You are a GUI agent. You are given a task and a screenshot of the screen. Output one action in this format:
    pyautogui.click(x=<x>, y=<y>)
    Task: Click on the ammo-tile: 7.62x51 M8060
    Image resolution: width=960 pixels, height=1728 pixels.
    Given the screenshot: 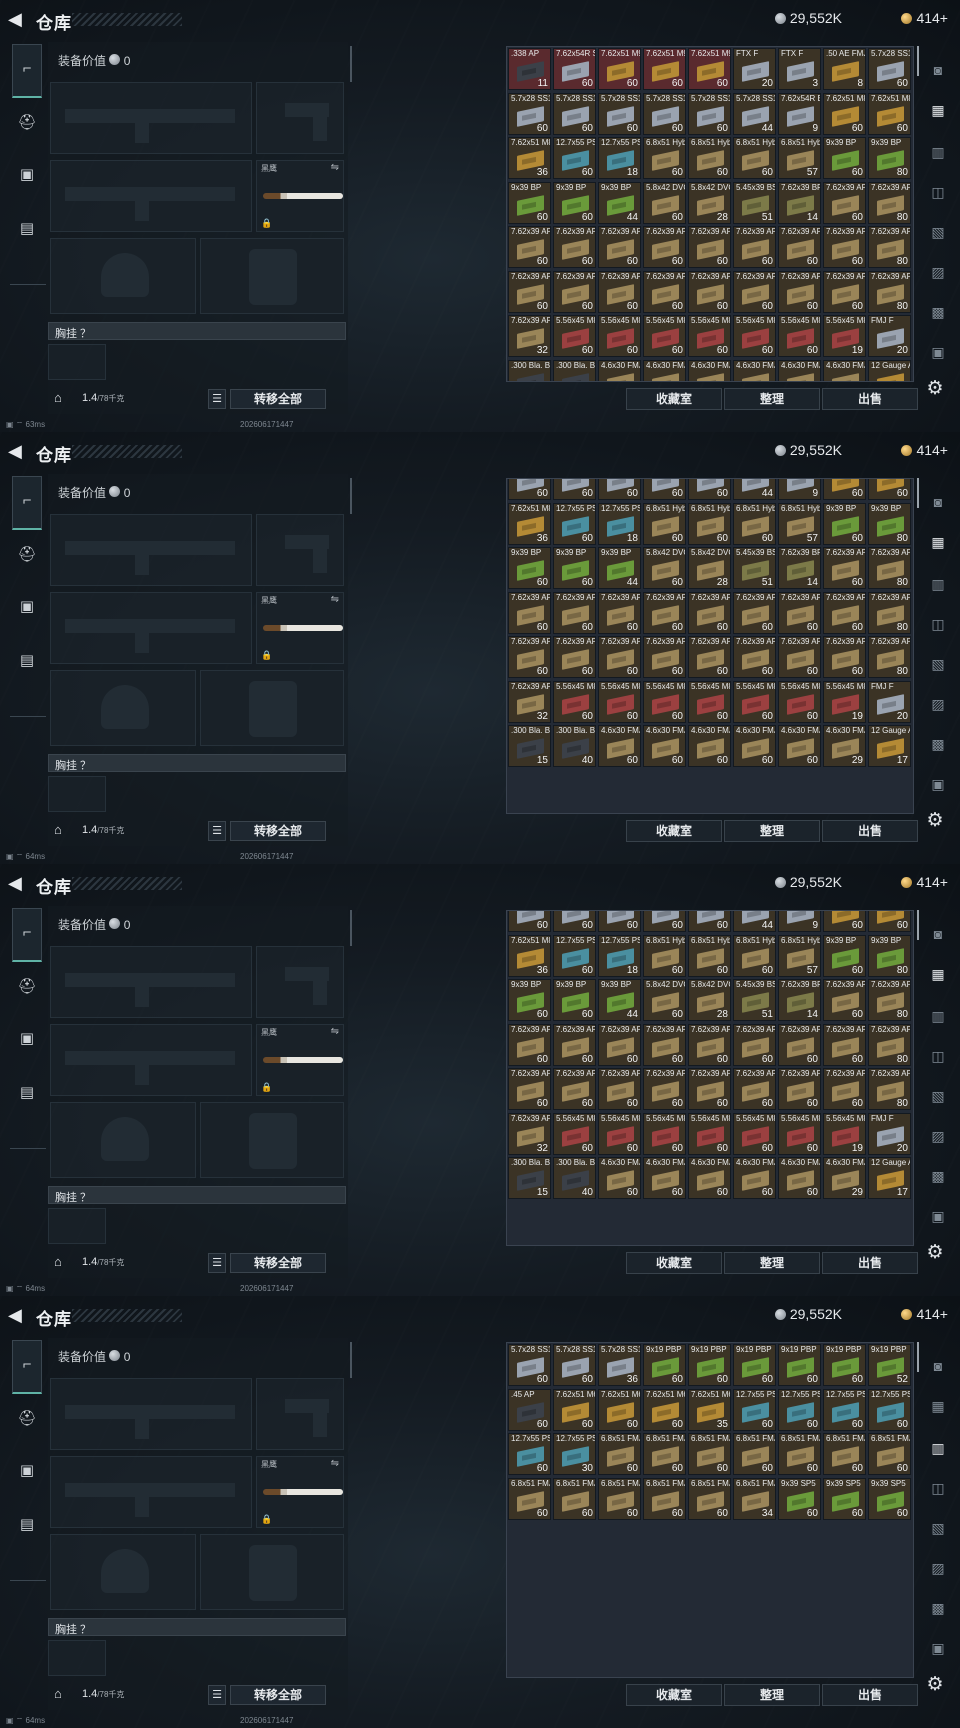 What is the action you would take?
    pyautogui.click(x=844, y=921)
    